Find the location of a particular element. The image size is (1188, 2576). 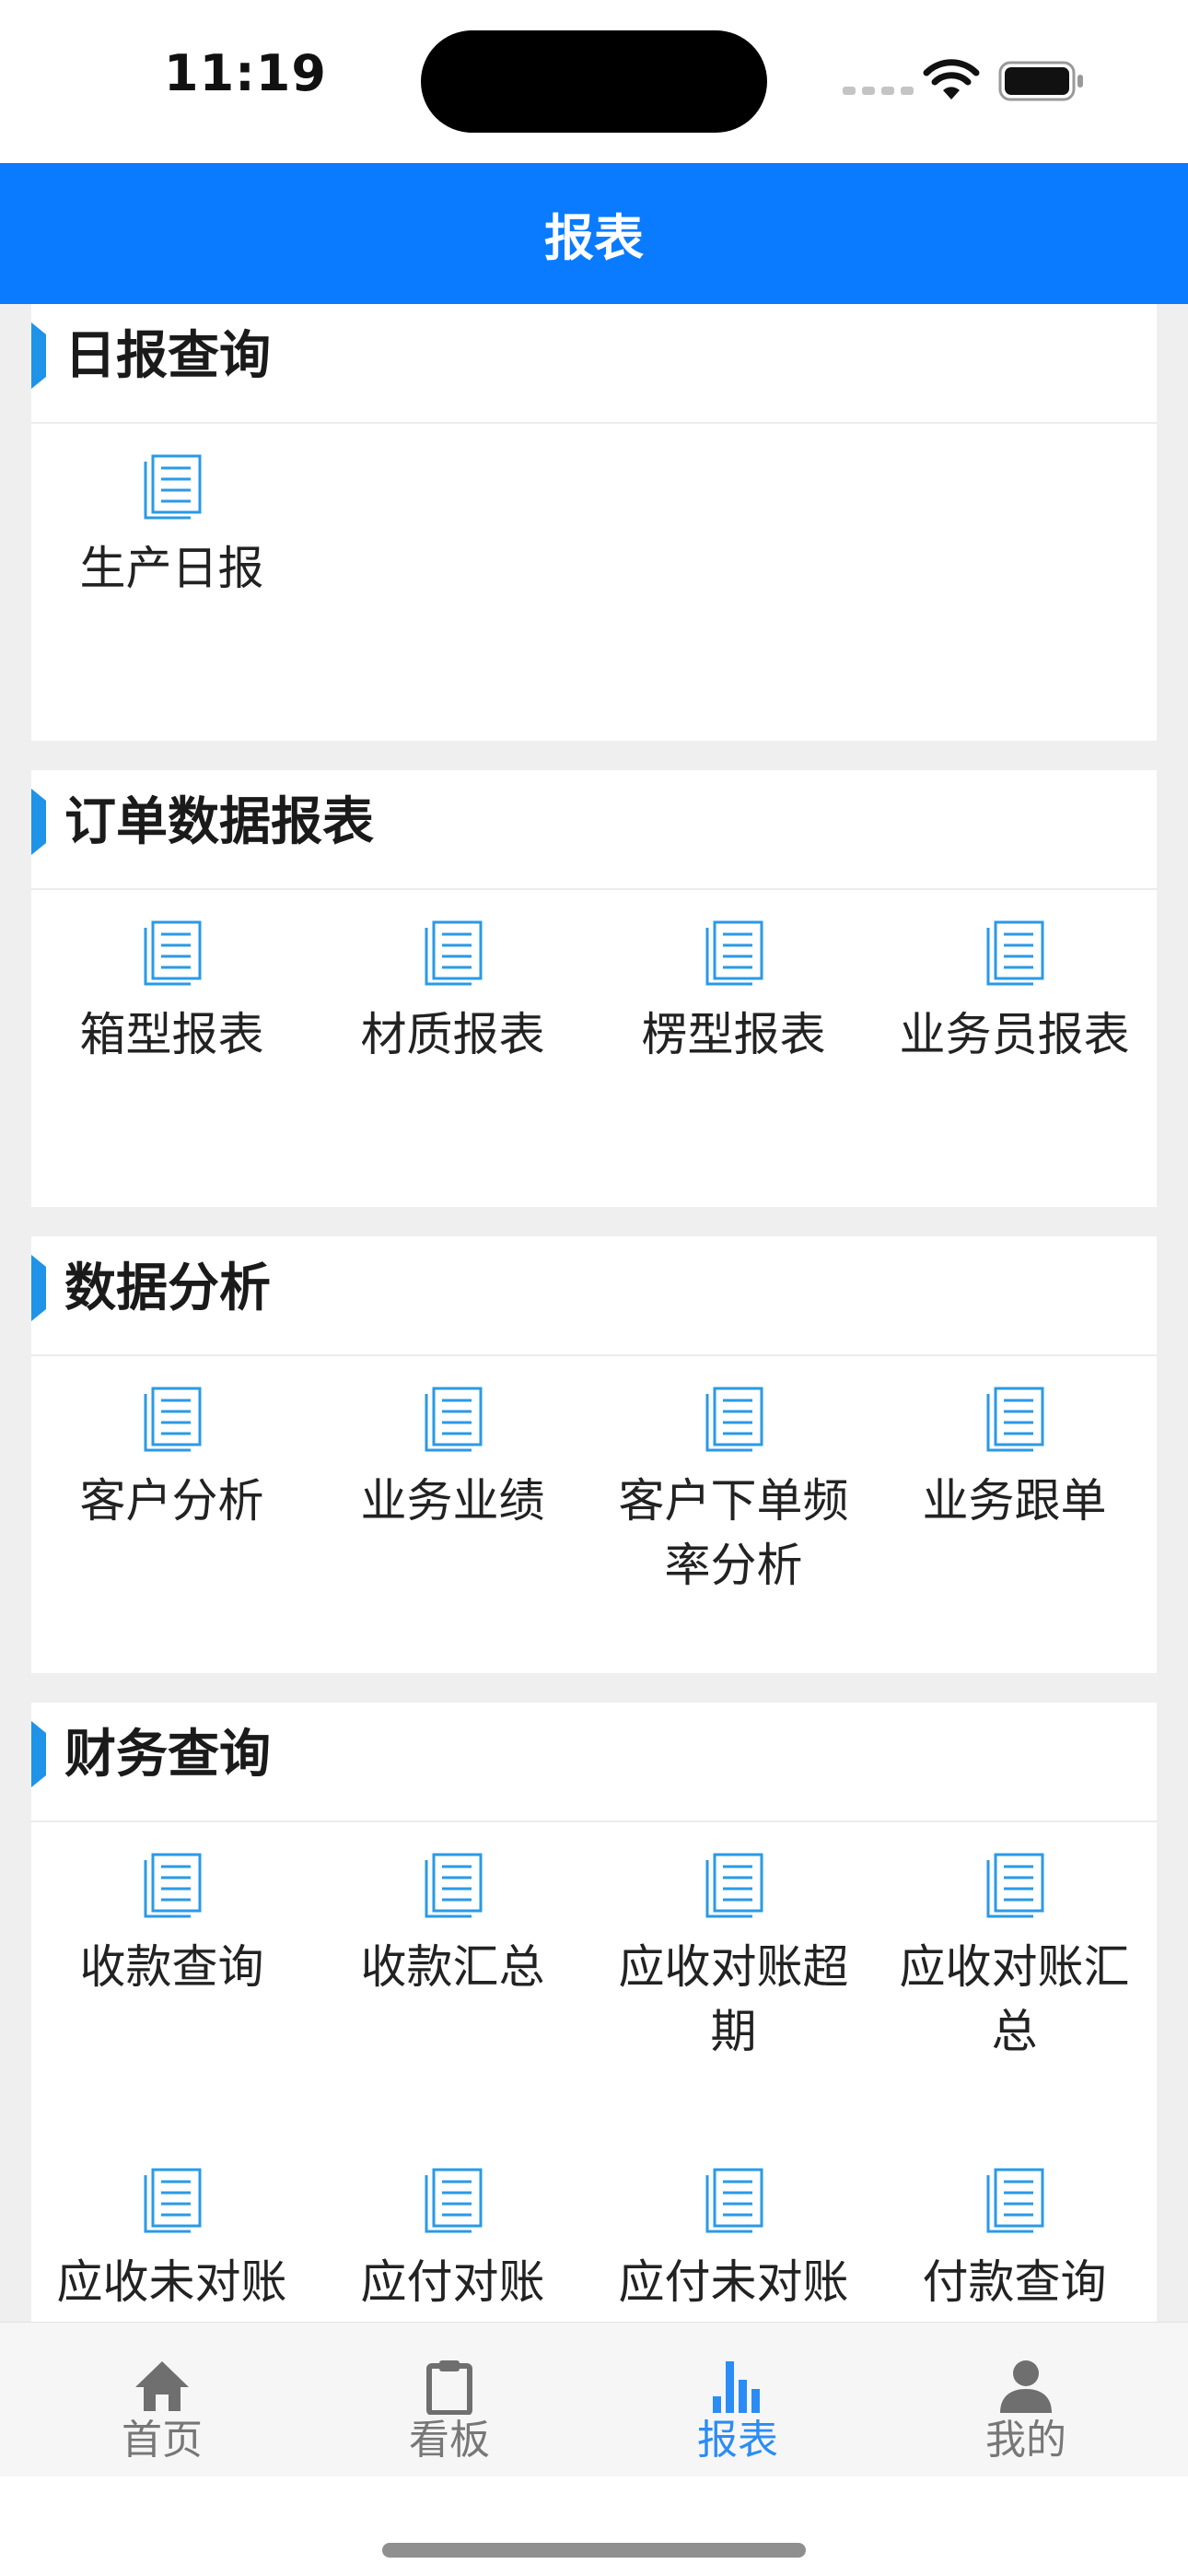

tab-reports: 报表 is located at coordinates (737, 2400).